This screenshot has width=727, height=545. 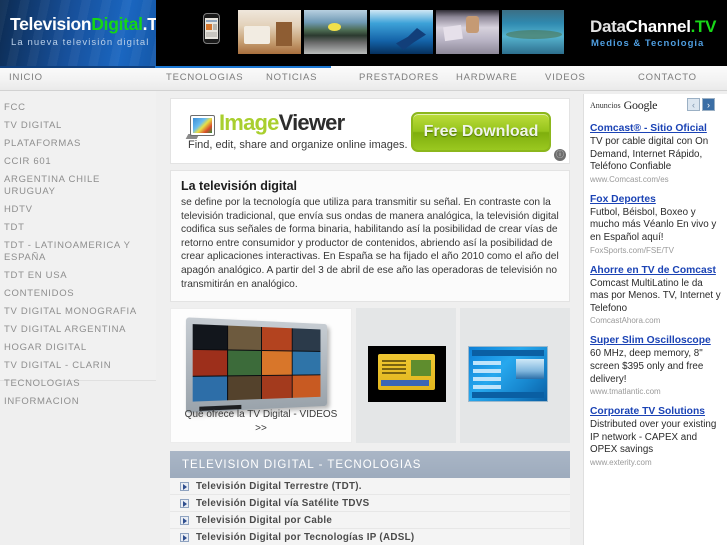 What do you see at coordinates (335, 32) in the screenshot?
I see `landscape-thumb` at bounding box center [335, 32].